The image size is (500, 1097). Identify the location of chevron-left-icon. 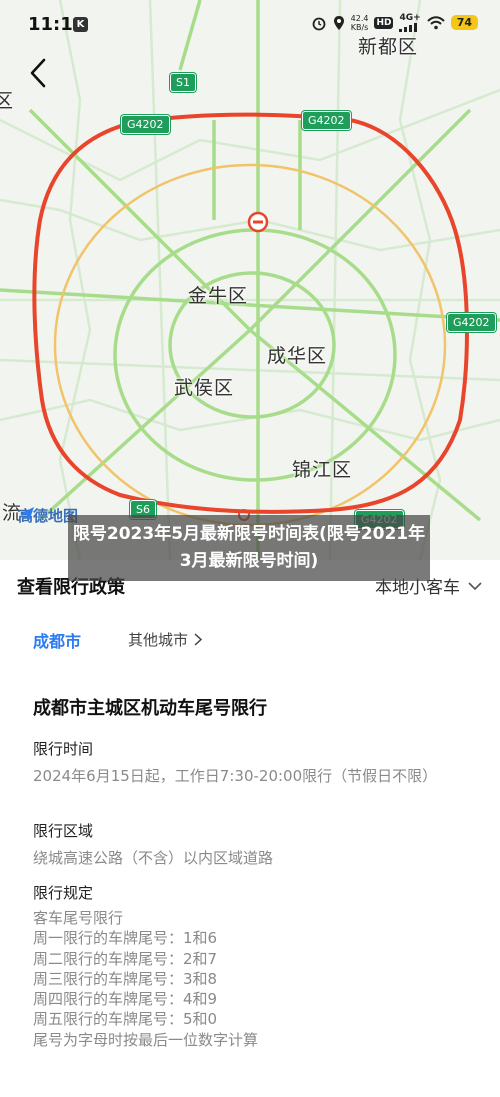
(38, 73).